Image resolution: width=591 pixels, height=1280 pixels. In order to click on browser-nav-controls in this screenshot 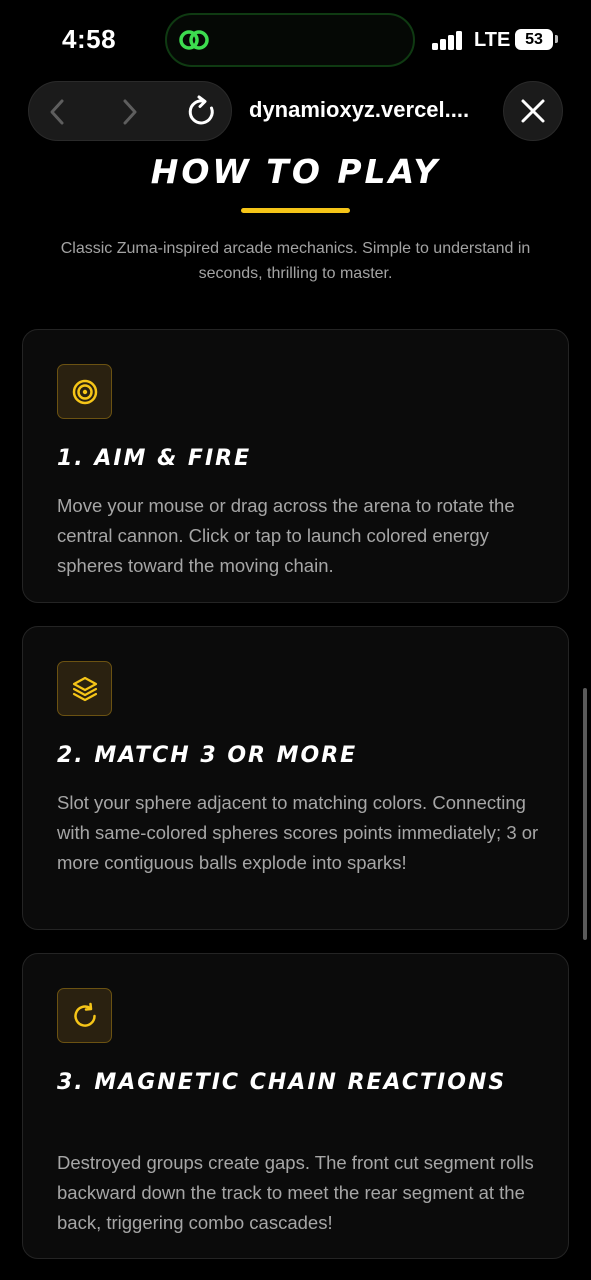, I will do `click(130, 111)`.